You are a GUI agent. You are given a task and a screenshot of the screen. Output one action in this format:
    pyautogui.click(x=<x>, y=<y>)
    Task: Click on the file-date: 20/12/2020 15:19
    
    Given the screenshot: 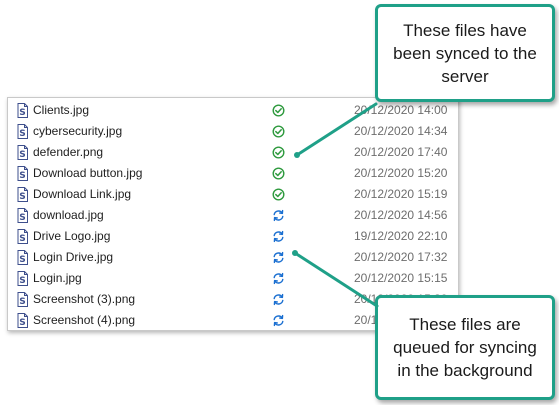 What is the action you would take?
    pyautogui.click(x=401, y=194)
    